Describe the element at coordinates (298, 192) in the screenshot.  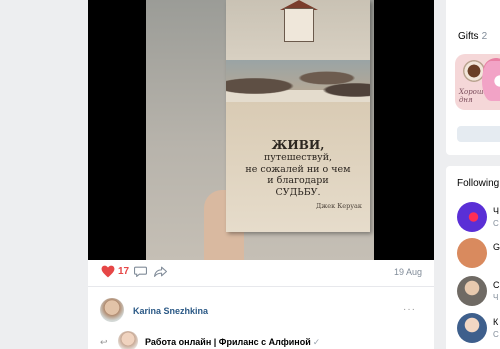
I see `quote-line-5: СУДЬБУ.` at that location.